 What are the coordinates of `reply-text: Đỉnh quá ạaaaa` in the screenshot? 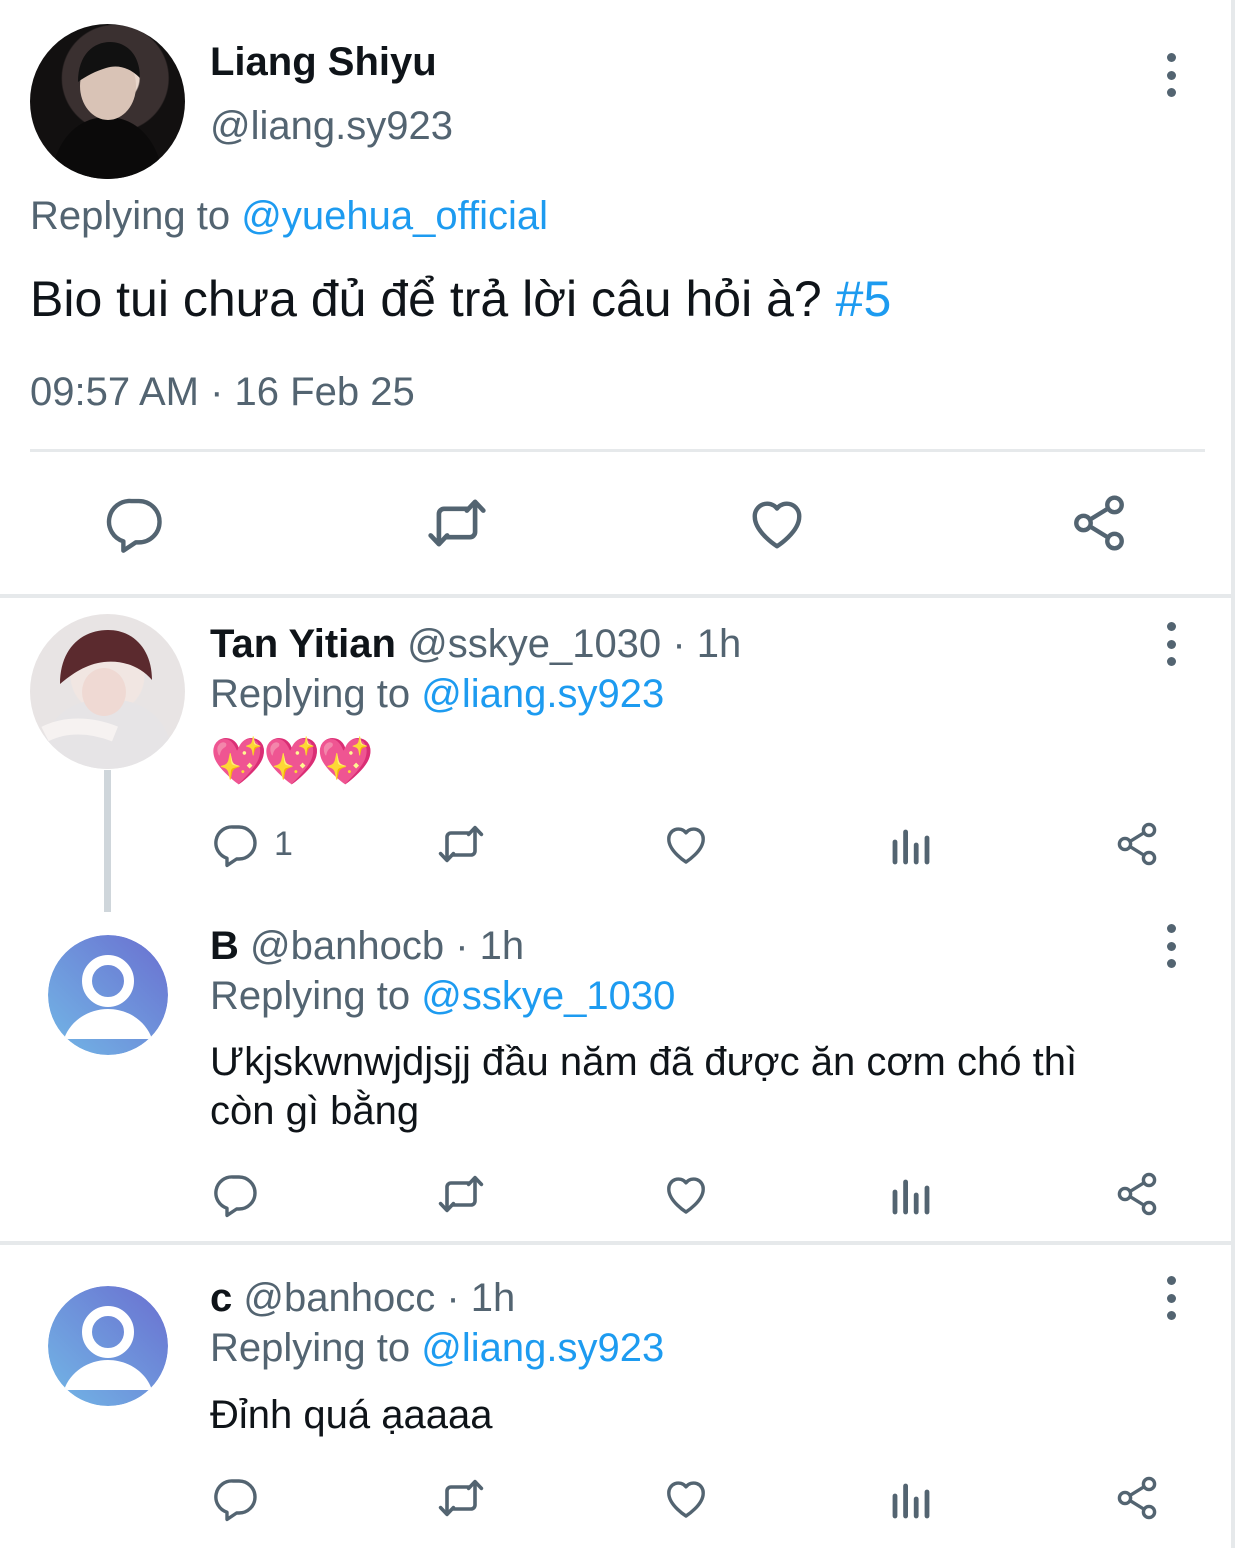 It's located at (351, 1415).